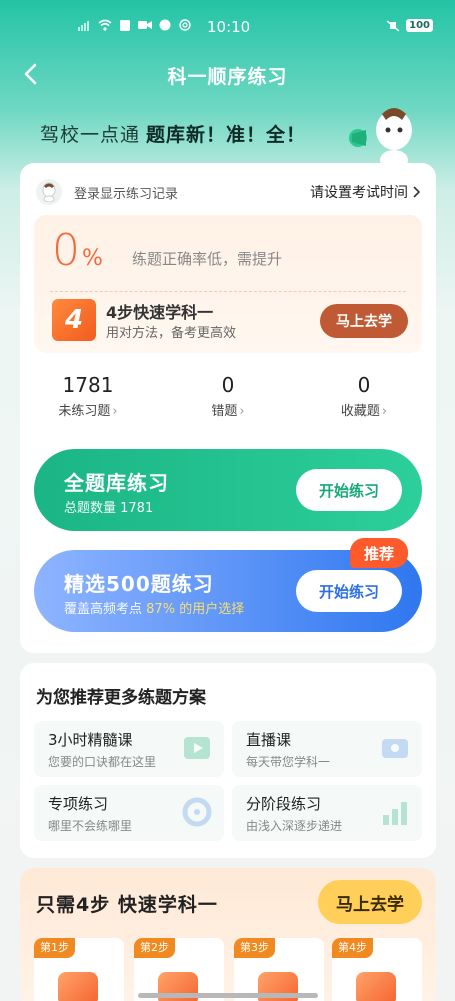  Describe the element at coordinates (254, 948) in the screenshot. I see `step-tag: 第3步` at that location.